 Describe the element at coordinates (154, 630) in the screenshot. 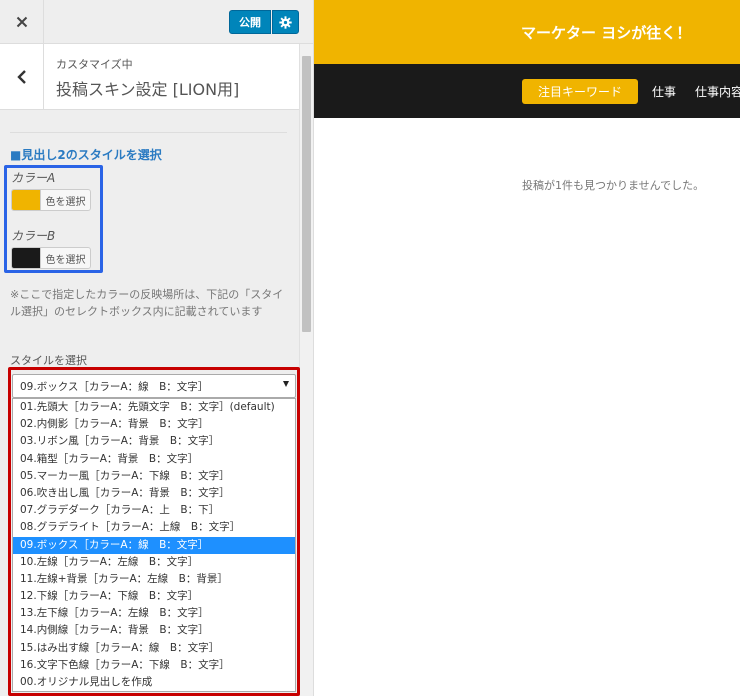

I see `style-option: 14.内側線［カラーA：背景 B：文字］` at that location.